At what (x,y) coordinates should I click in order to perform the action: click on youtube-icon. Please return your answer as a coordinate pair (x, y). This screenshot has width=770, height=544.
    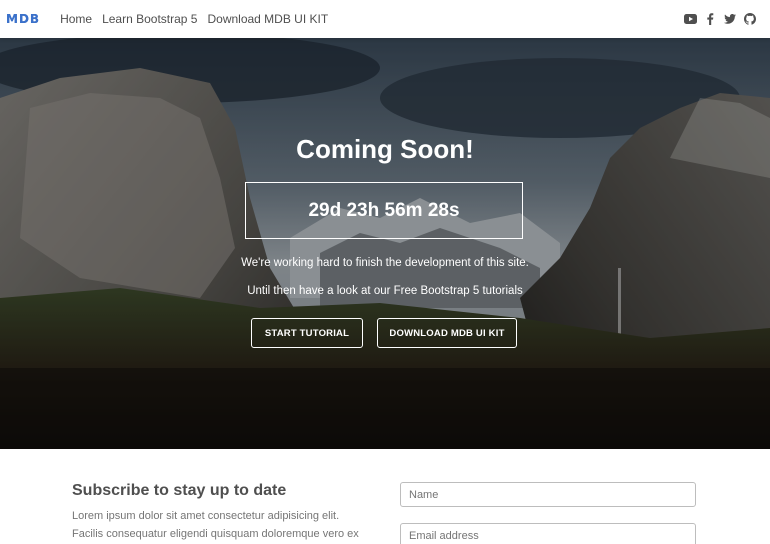
    Looking at the image, I should click on (690, 19).